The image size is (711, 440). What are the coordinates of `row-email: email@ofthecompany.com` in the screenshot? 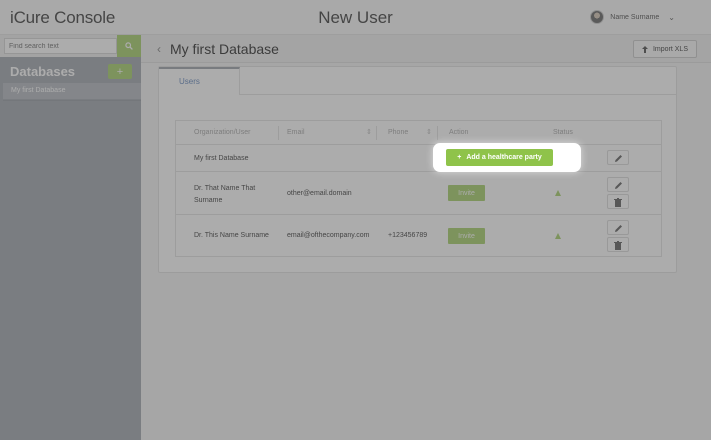 It's located at (328, 235).